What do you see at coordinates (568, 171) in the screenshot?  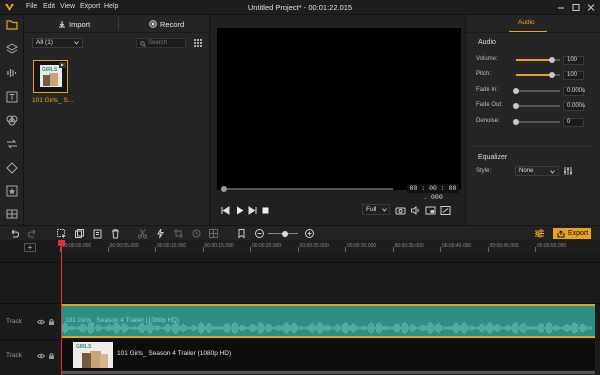 I see `equalizer-settings-icon` at bounding box center [568, 171].